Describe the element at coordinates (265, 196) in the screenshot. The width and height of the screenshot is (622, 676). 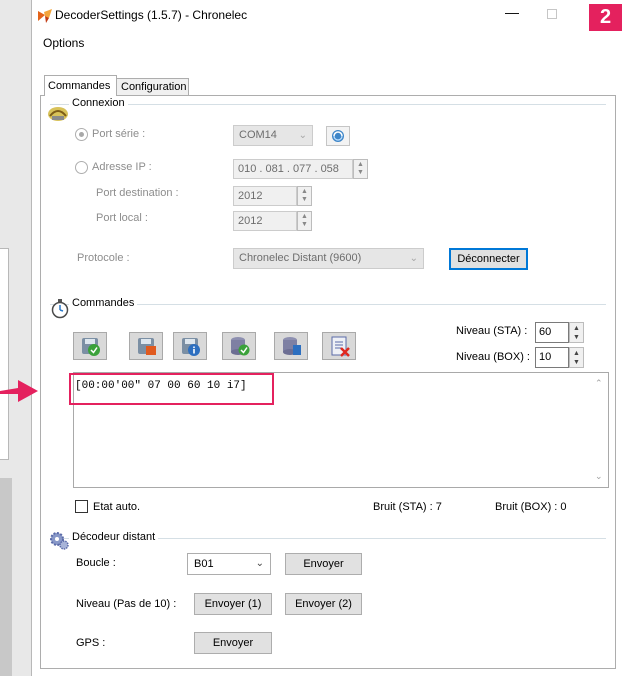
I see `port-destination-field: 2012` at that location.